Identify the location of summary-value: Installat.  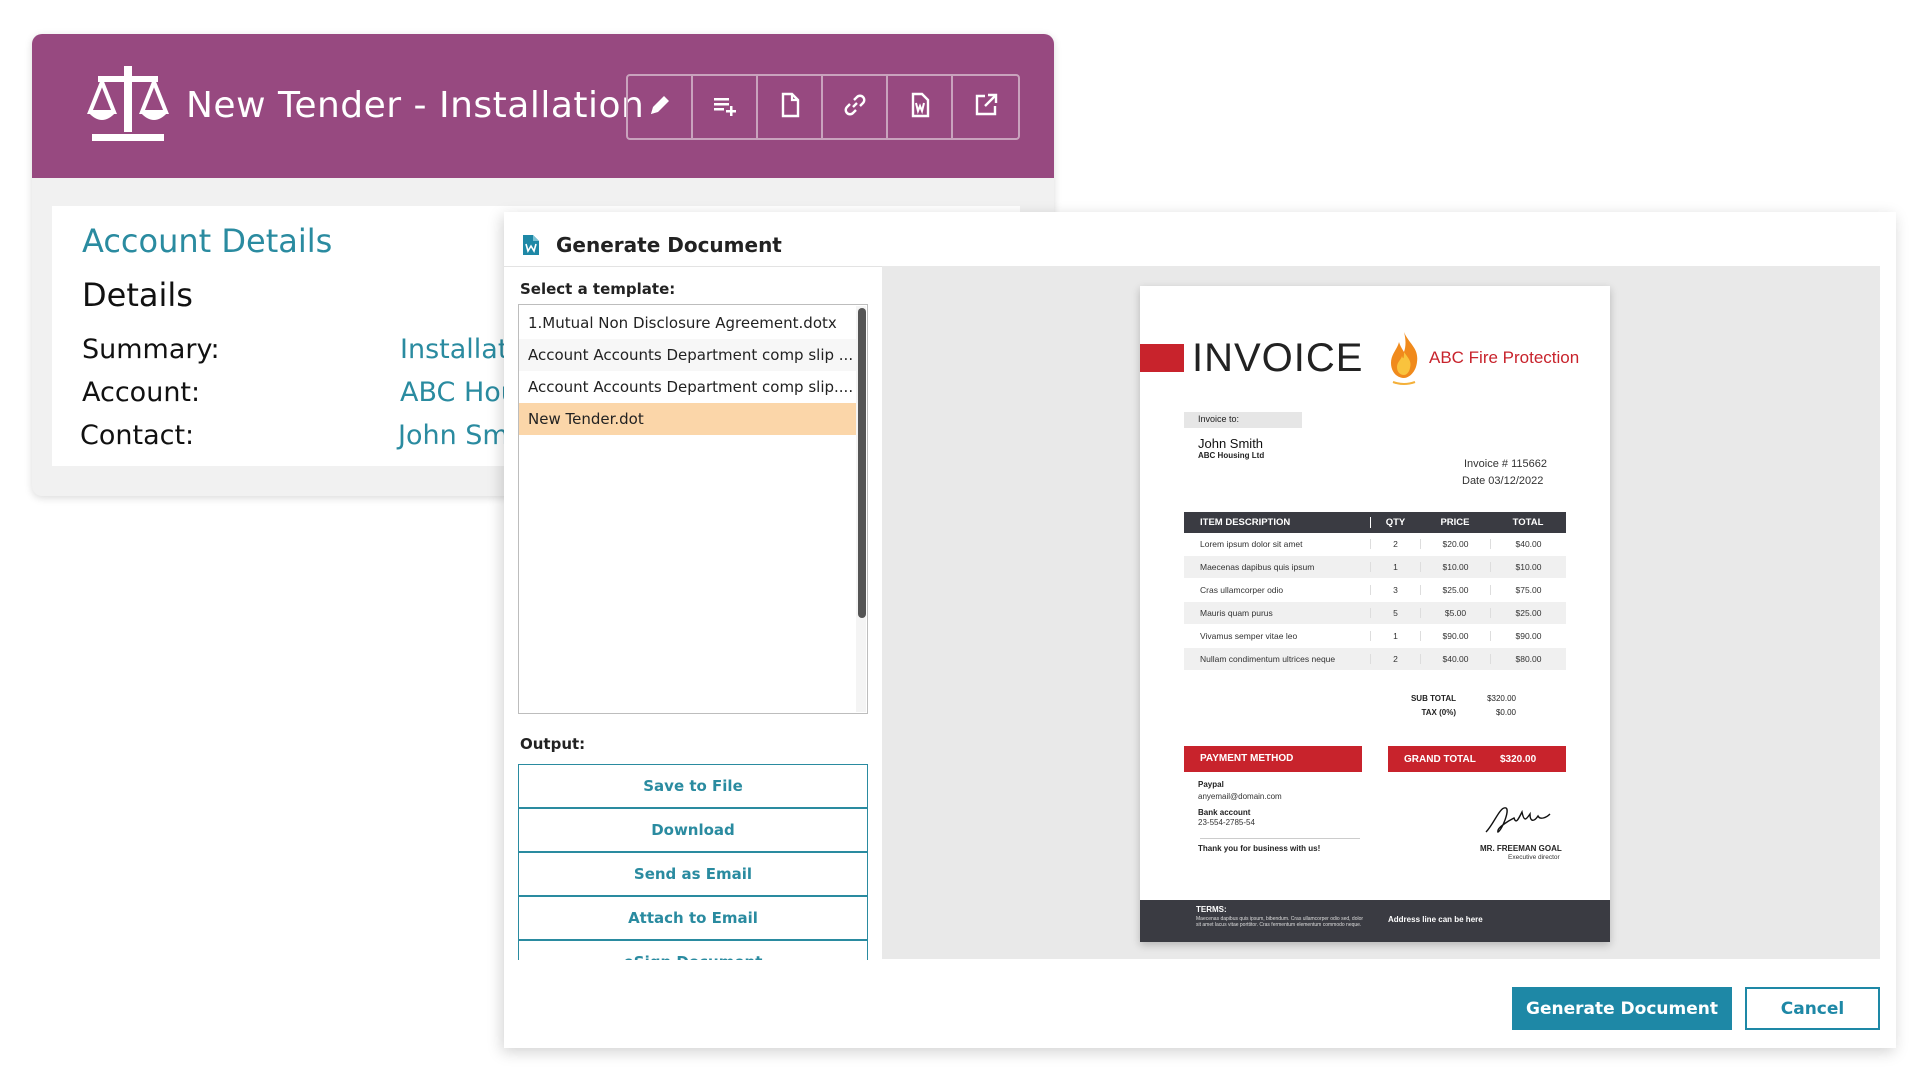
(454, 349).